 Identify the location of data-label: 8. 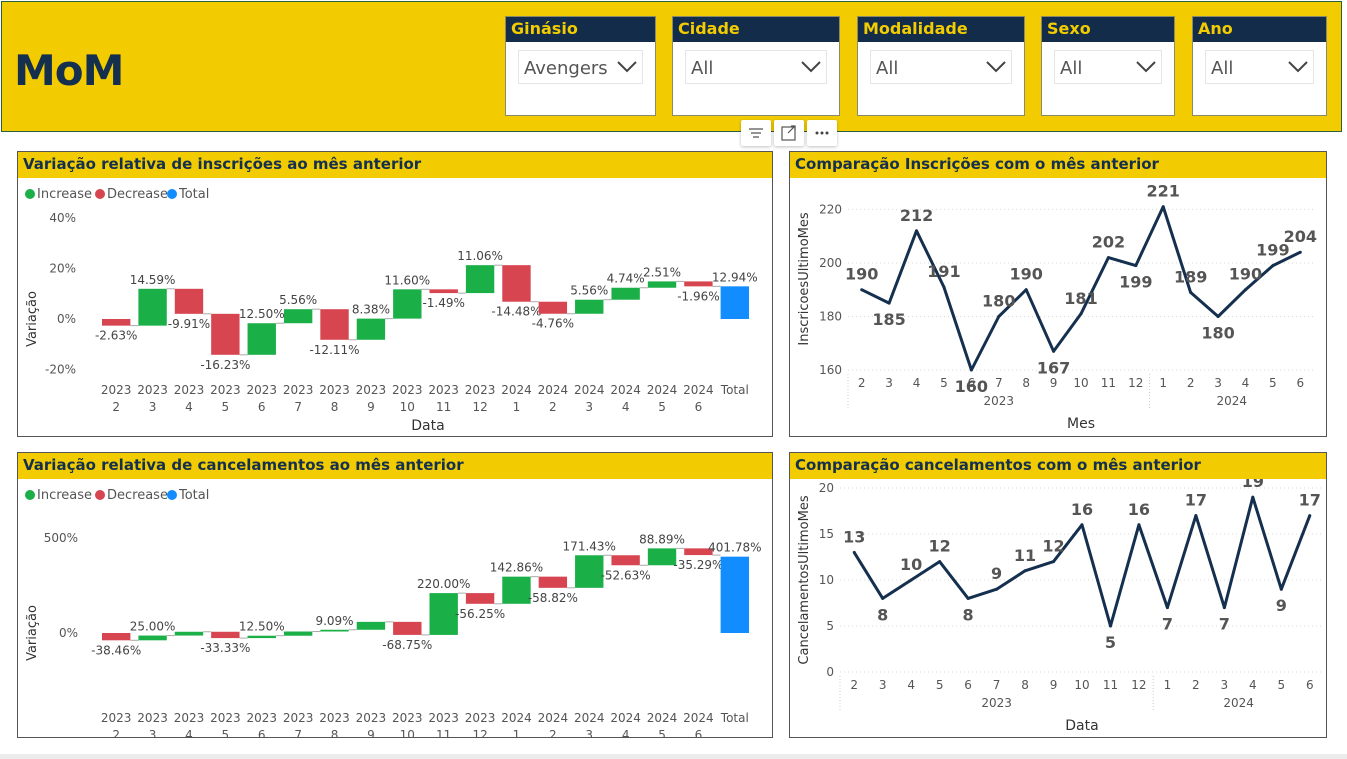
(882, 614).